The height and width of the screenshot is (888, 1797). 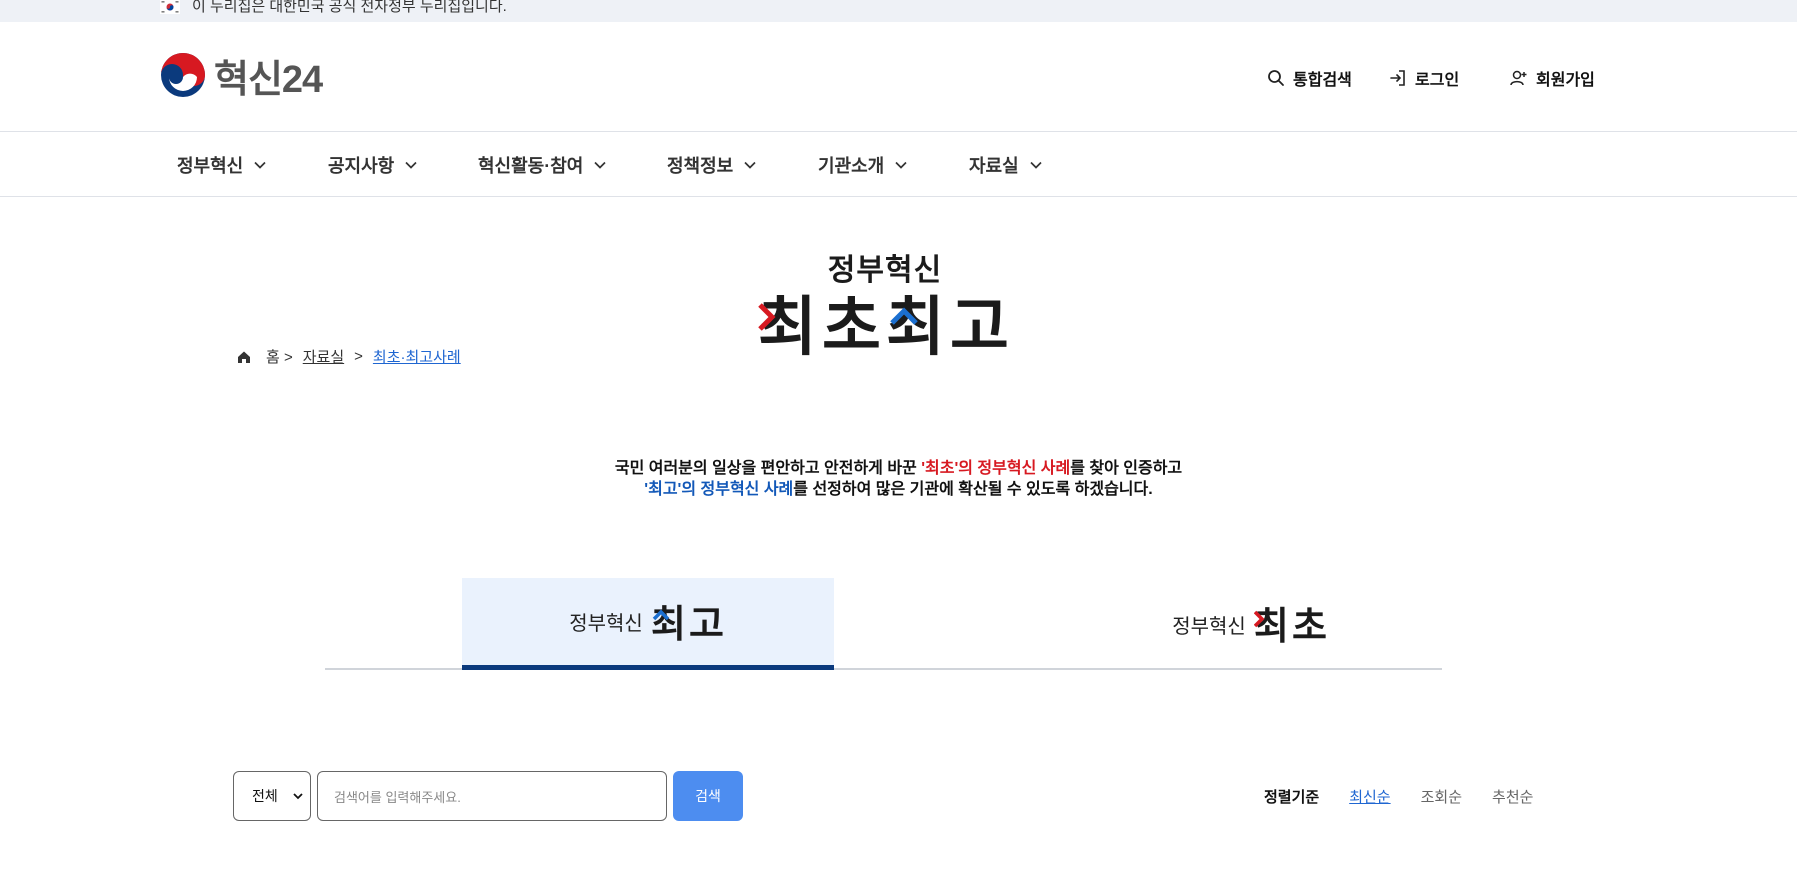 I want to click on main-navigation: 정부혁신 공지사항 혁신활동·참여 정책정보 기관소개 자료실, so click(x=898, y=165).